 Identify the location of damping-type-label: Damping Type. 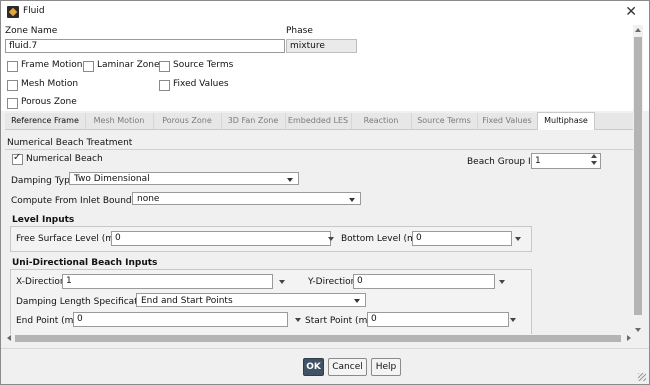
(43, 181).